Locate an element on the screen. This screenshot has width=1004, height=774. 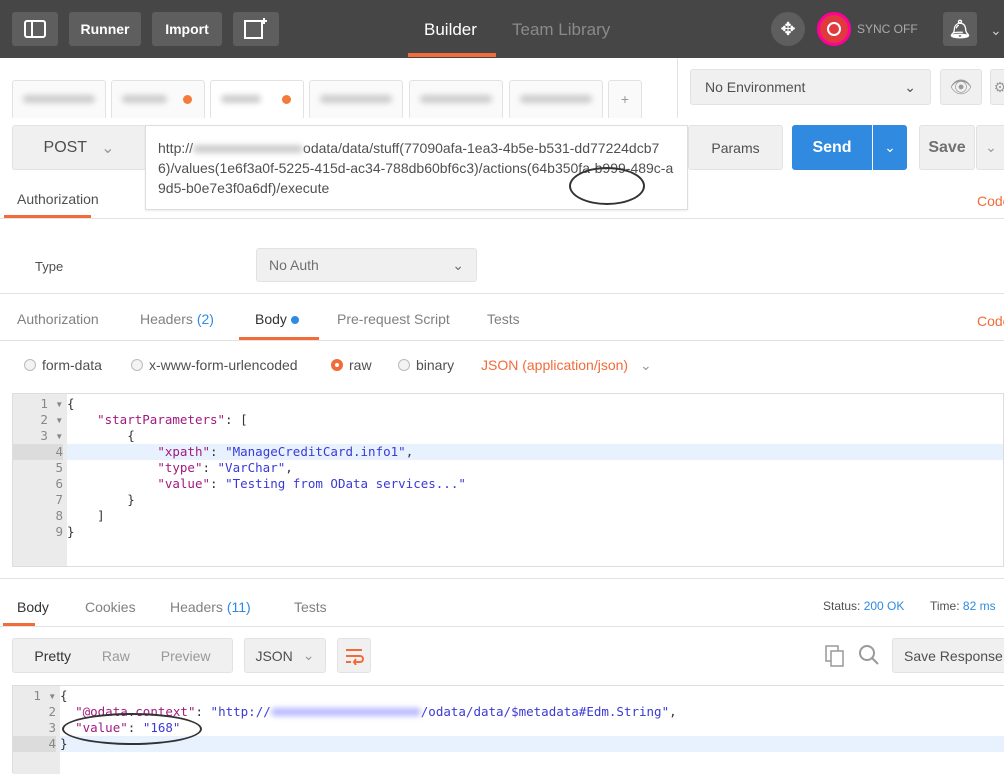
active-tab-indicator is located at coordinates (452, 55).